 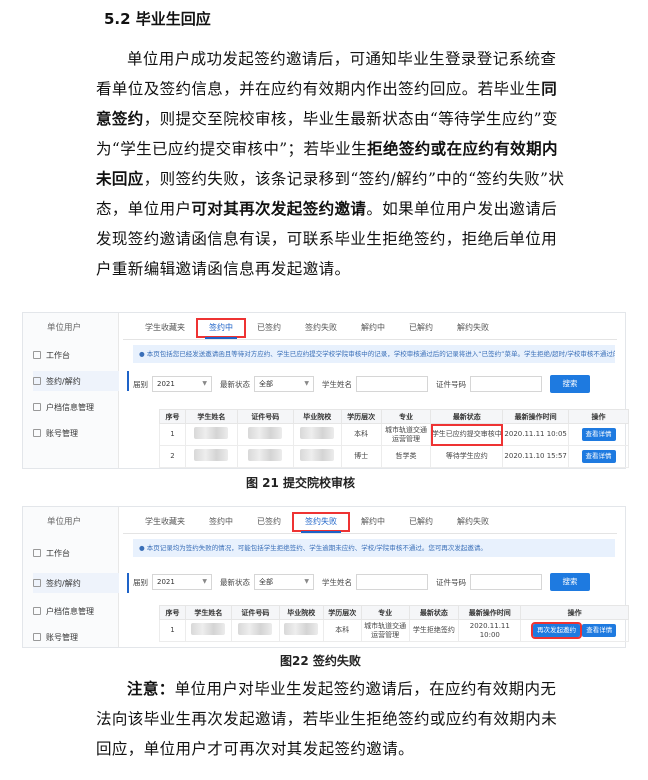 I want to click on note-label: 注意：, so click(x=151, y=688).